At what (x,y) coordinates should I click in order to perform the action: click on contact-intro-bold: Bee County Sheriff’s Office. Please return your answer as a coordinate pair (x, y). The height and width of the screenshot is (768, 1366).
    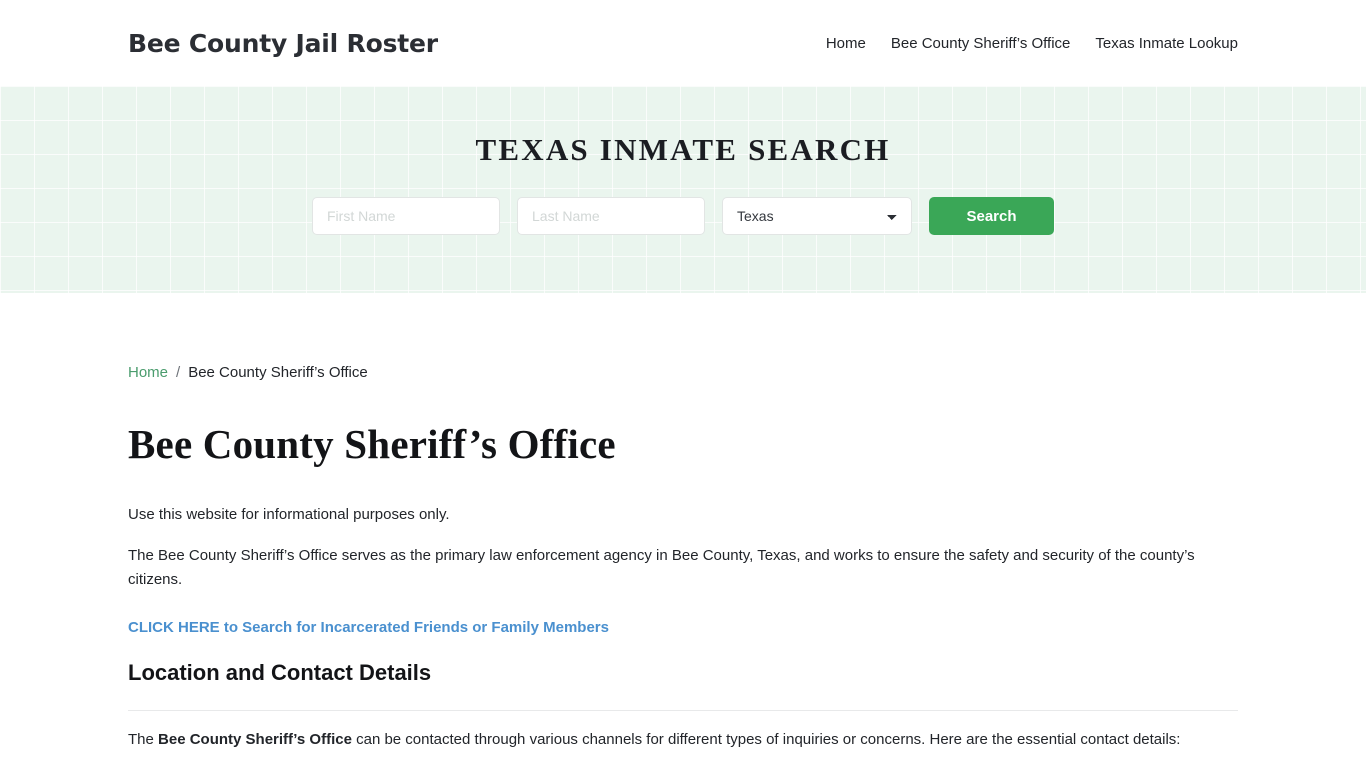
    Looking at the image, I should click on (255, 739).